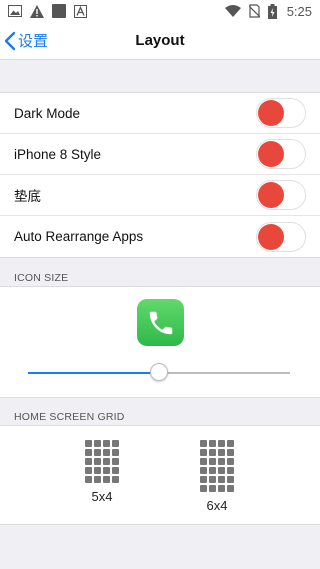 This screenshot has width=320, height=569. Describe the element at coordinates (160, 195) in the screenshot. I see `setting-row-dock: 垫底` at that location.